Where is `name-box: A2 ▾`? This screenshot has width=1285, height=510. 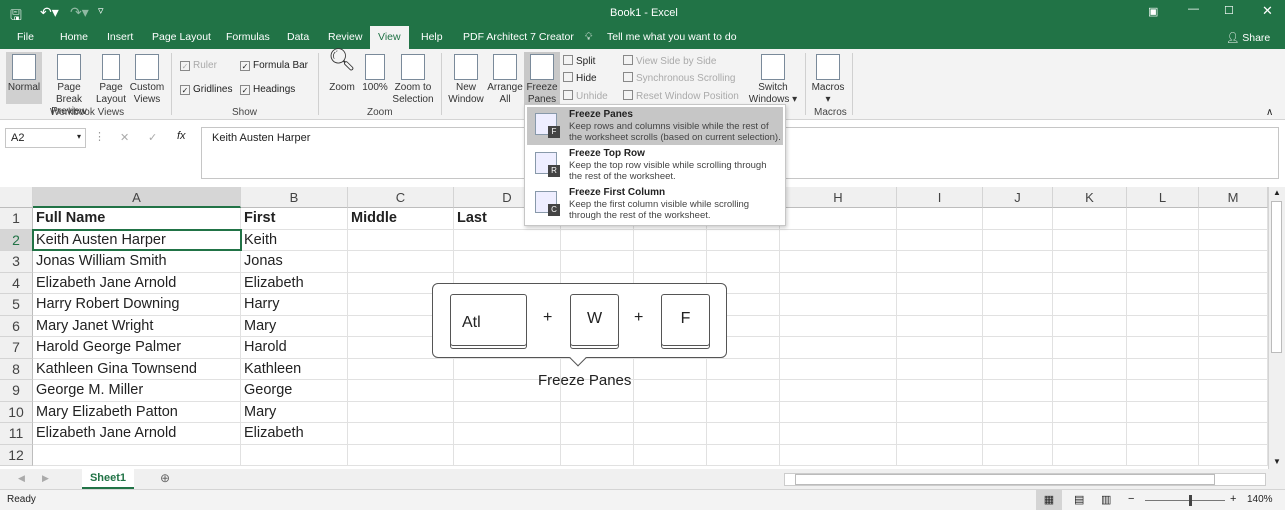 name-box: A2 ▾ is located at coordinates (45, 138).